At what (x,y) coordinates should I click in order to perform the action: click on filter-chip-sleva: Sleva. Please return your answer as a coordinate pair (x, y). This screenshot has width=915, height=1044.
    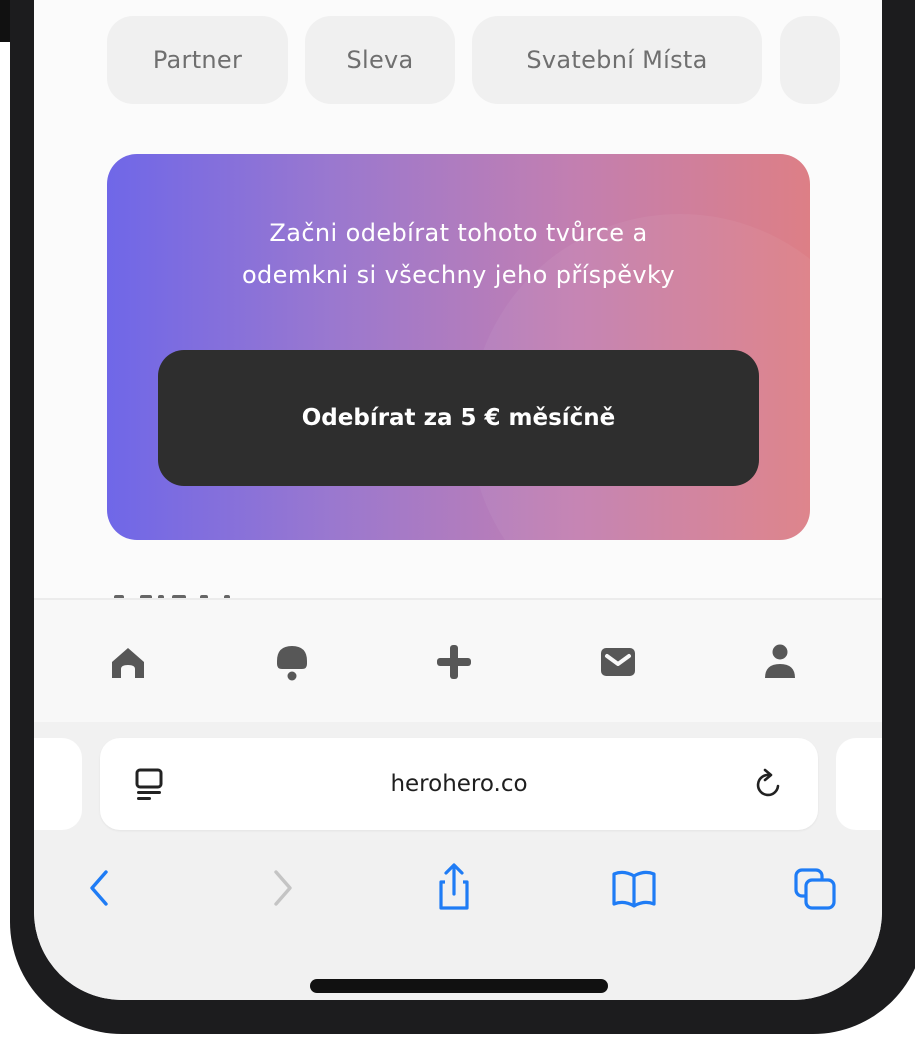
    Looking at the image, I should click on (380, 60).